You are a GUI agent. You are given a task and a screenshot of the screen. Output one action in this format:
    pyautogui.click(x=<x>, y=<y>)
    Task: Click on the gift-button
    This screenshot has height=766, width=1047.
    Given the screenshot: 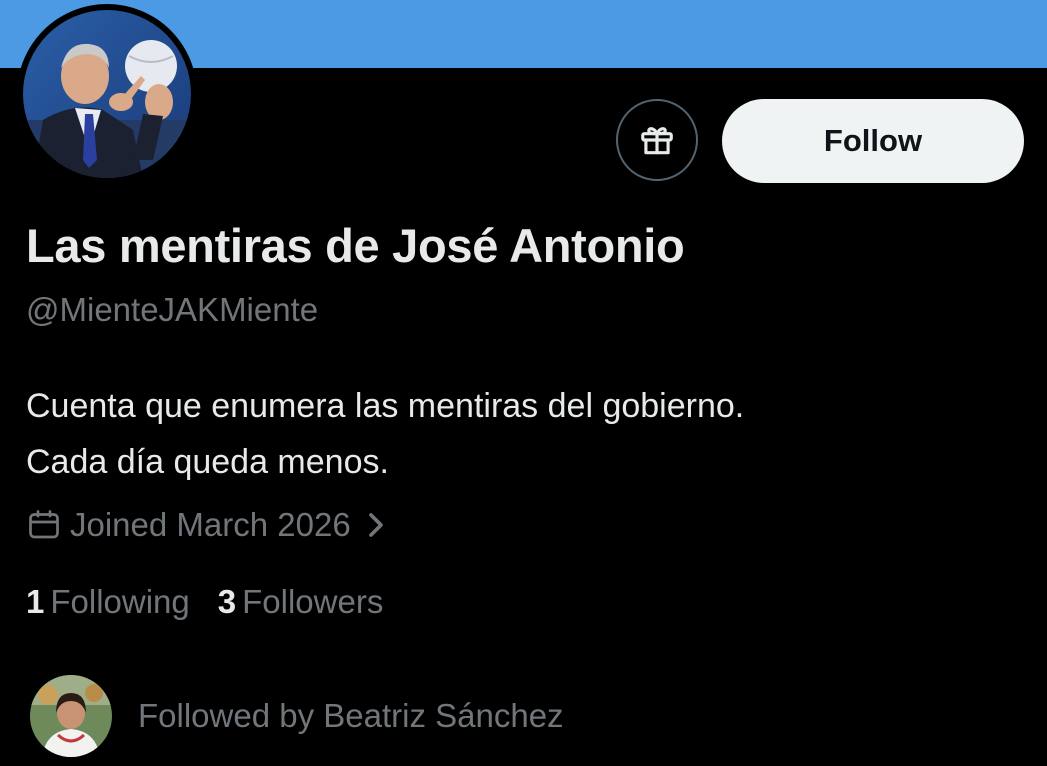 What is the action you would take?
    pyautogui.click(x=657, y=140)
    